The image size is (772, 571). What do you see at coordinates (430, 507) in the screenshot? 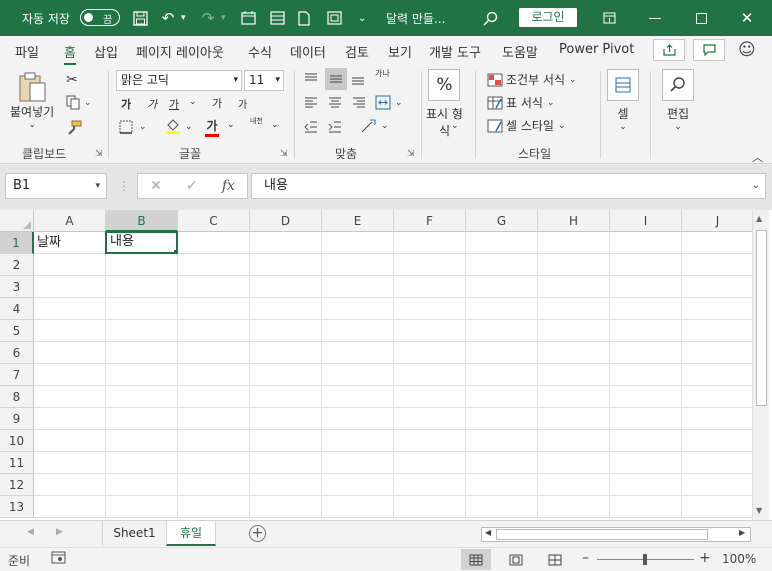
I see `cell-f13` at bounding box center [430, 507].